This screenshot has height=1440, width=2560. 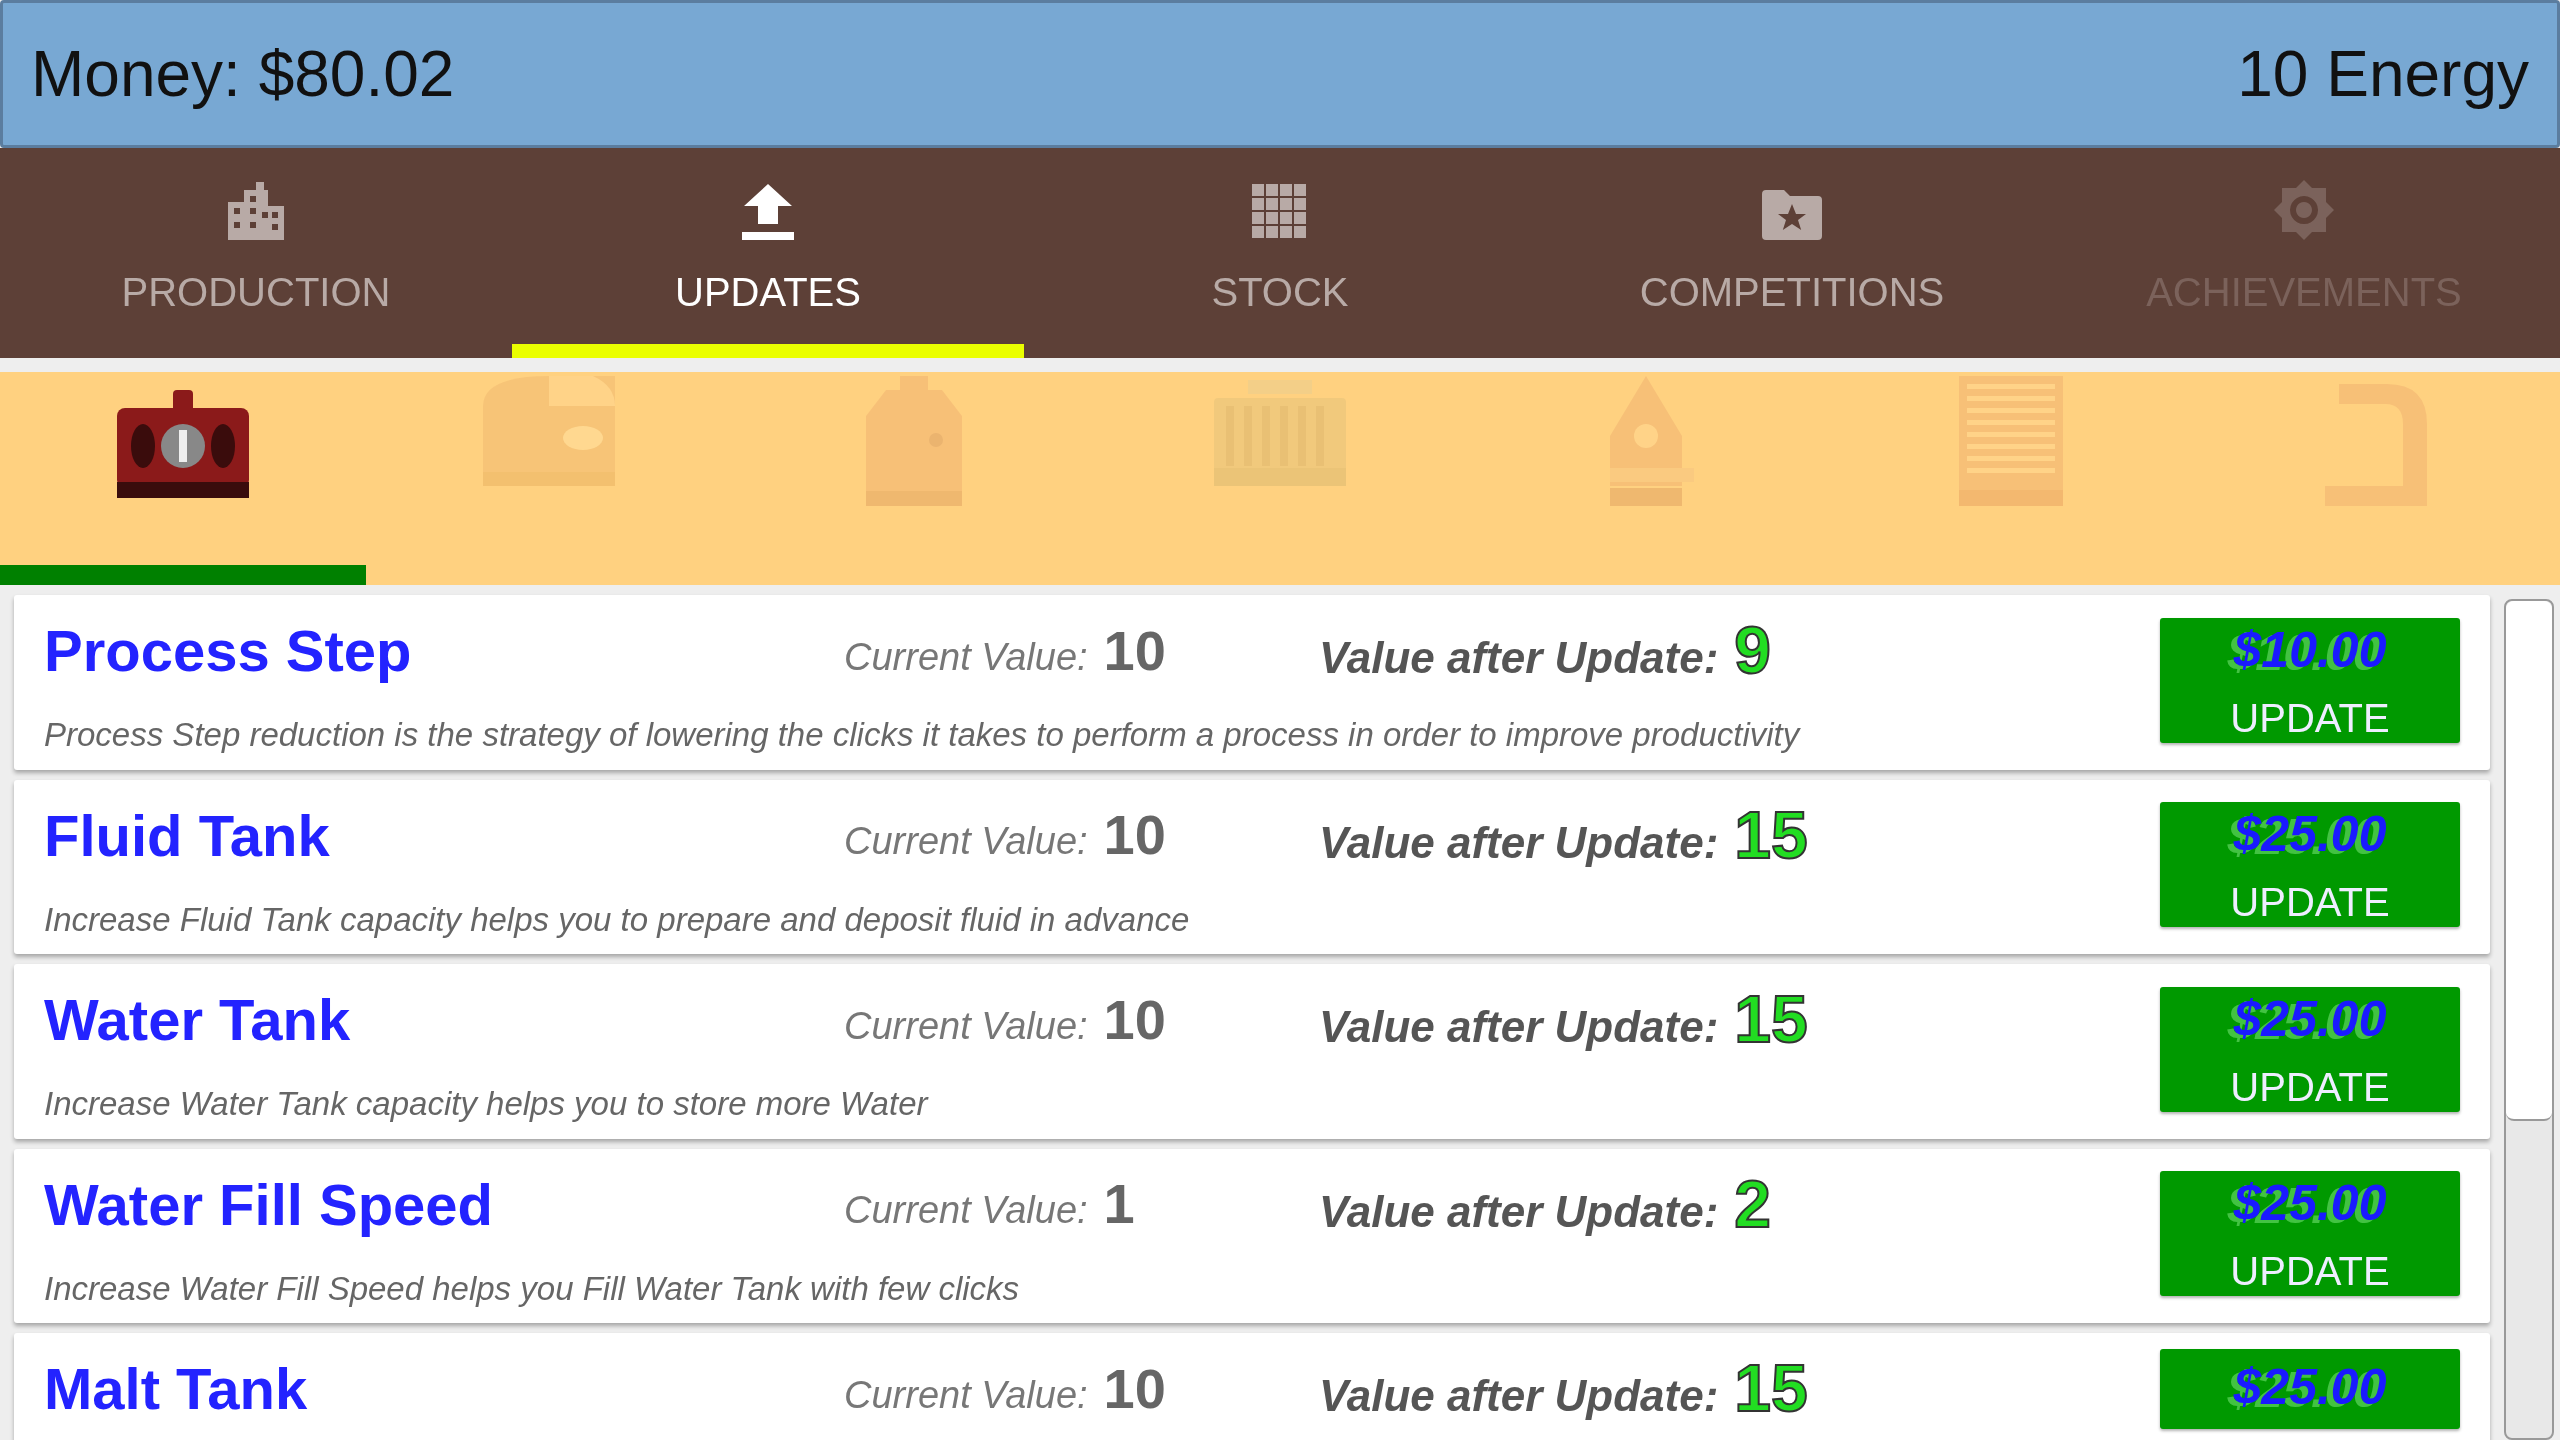 I want to click on update-title: Fluid Tank, so click(x=187, y=835).